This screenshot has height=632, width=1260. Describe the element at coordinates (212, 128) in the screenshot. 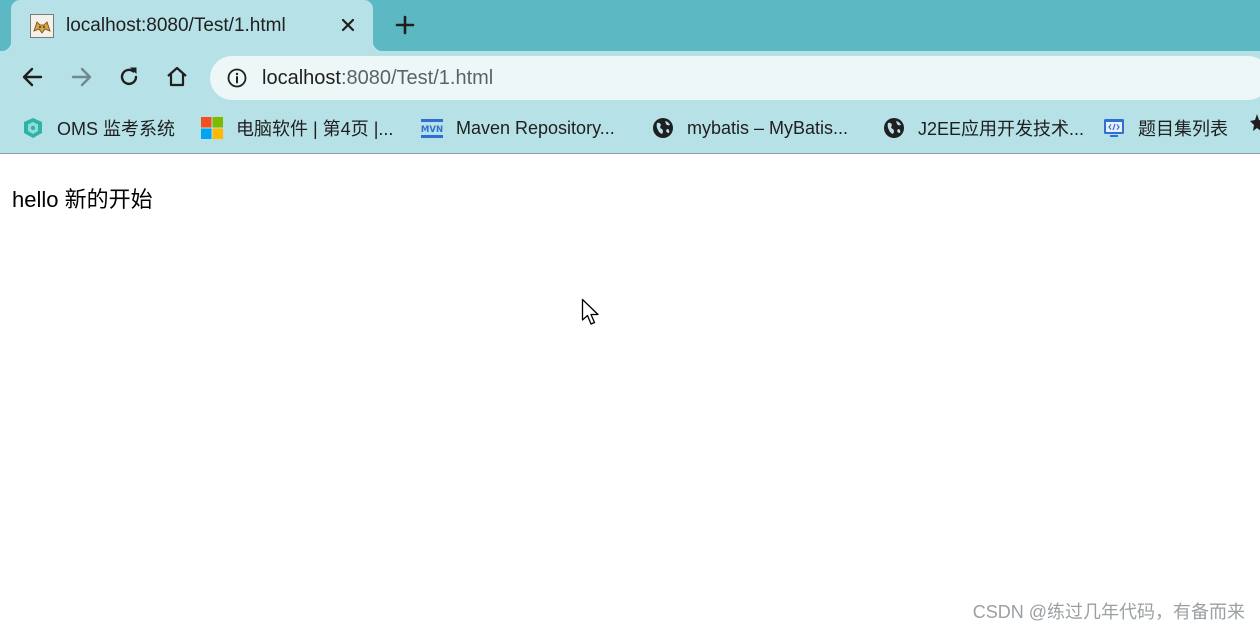

I see `windows-logo-icon` at that location.